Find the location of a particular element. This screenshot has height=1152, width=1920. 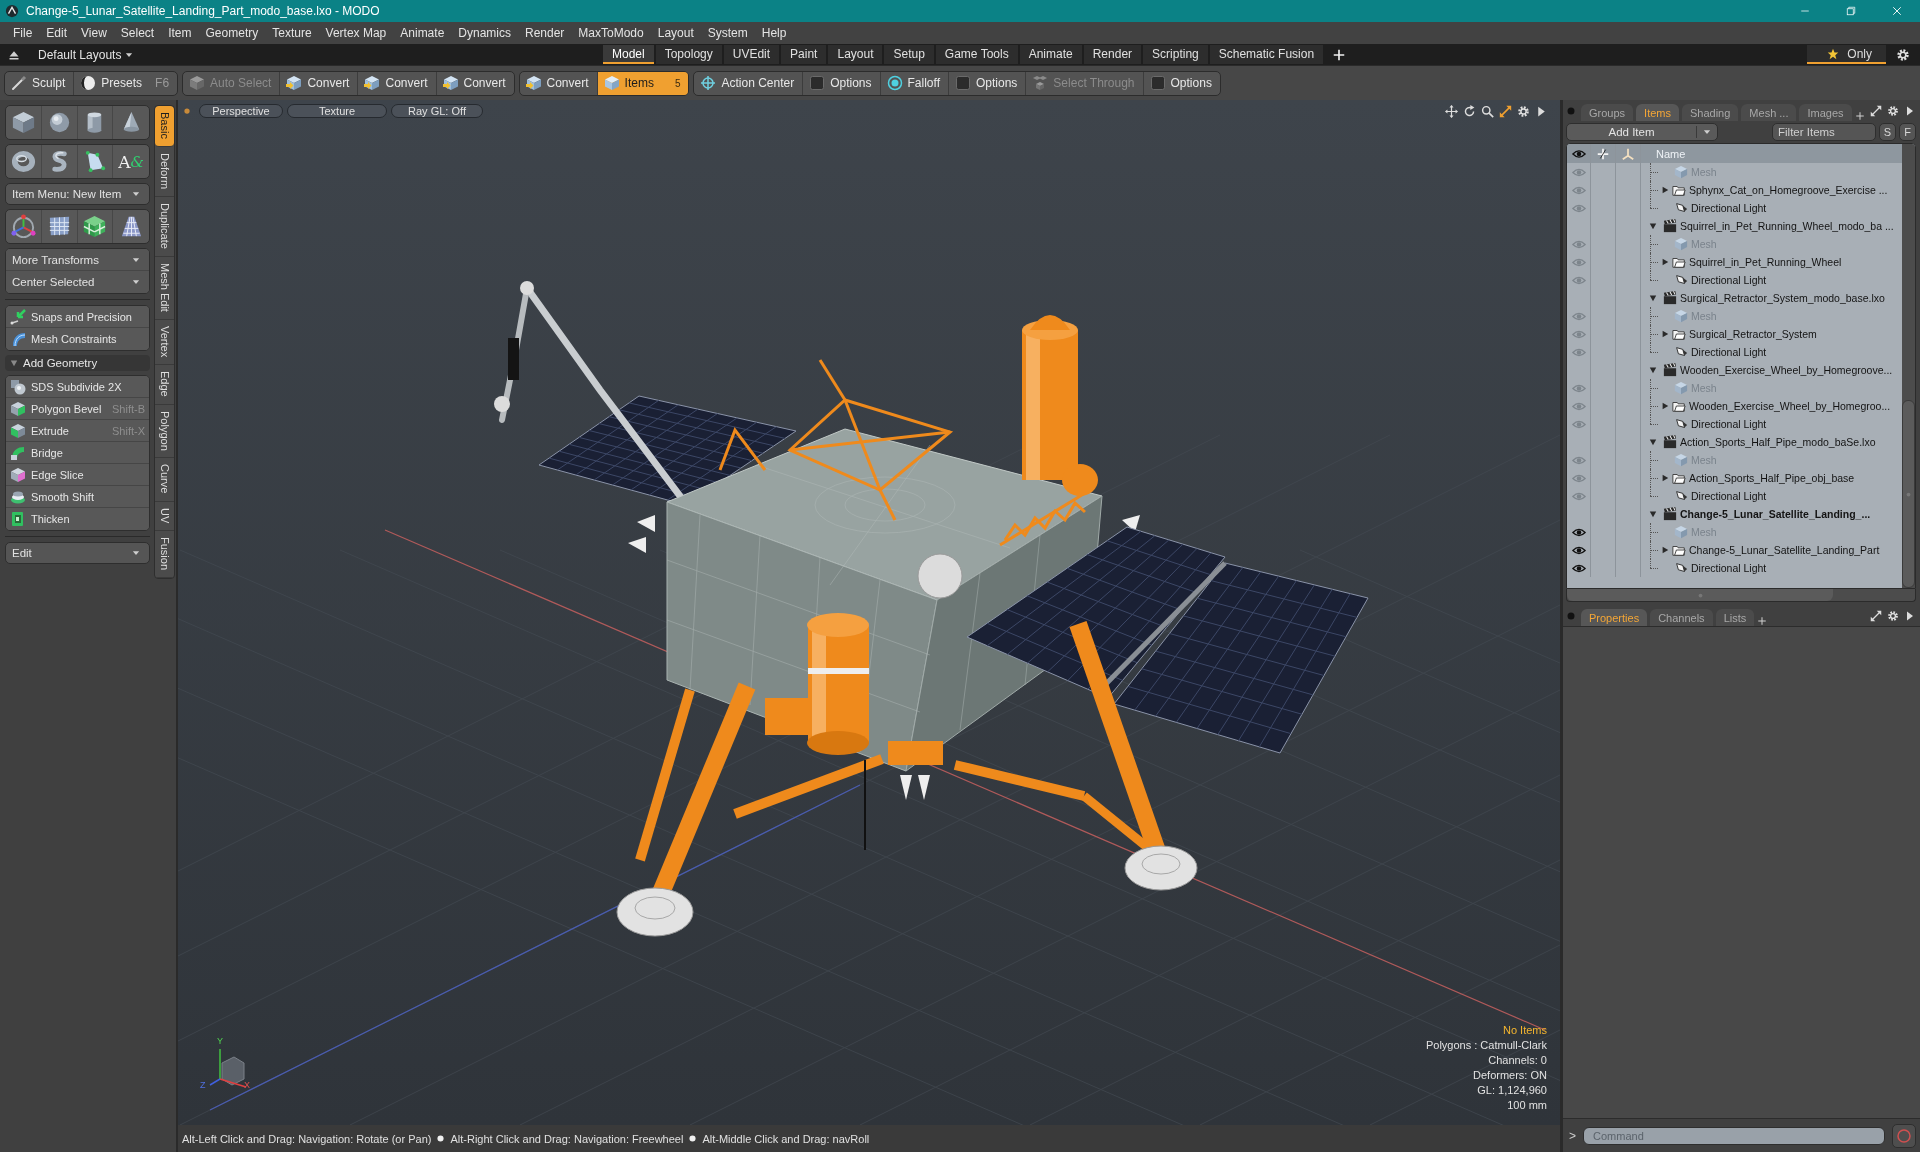

filter-toggle-button: S is located at coordinates (1887, 132).